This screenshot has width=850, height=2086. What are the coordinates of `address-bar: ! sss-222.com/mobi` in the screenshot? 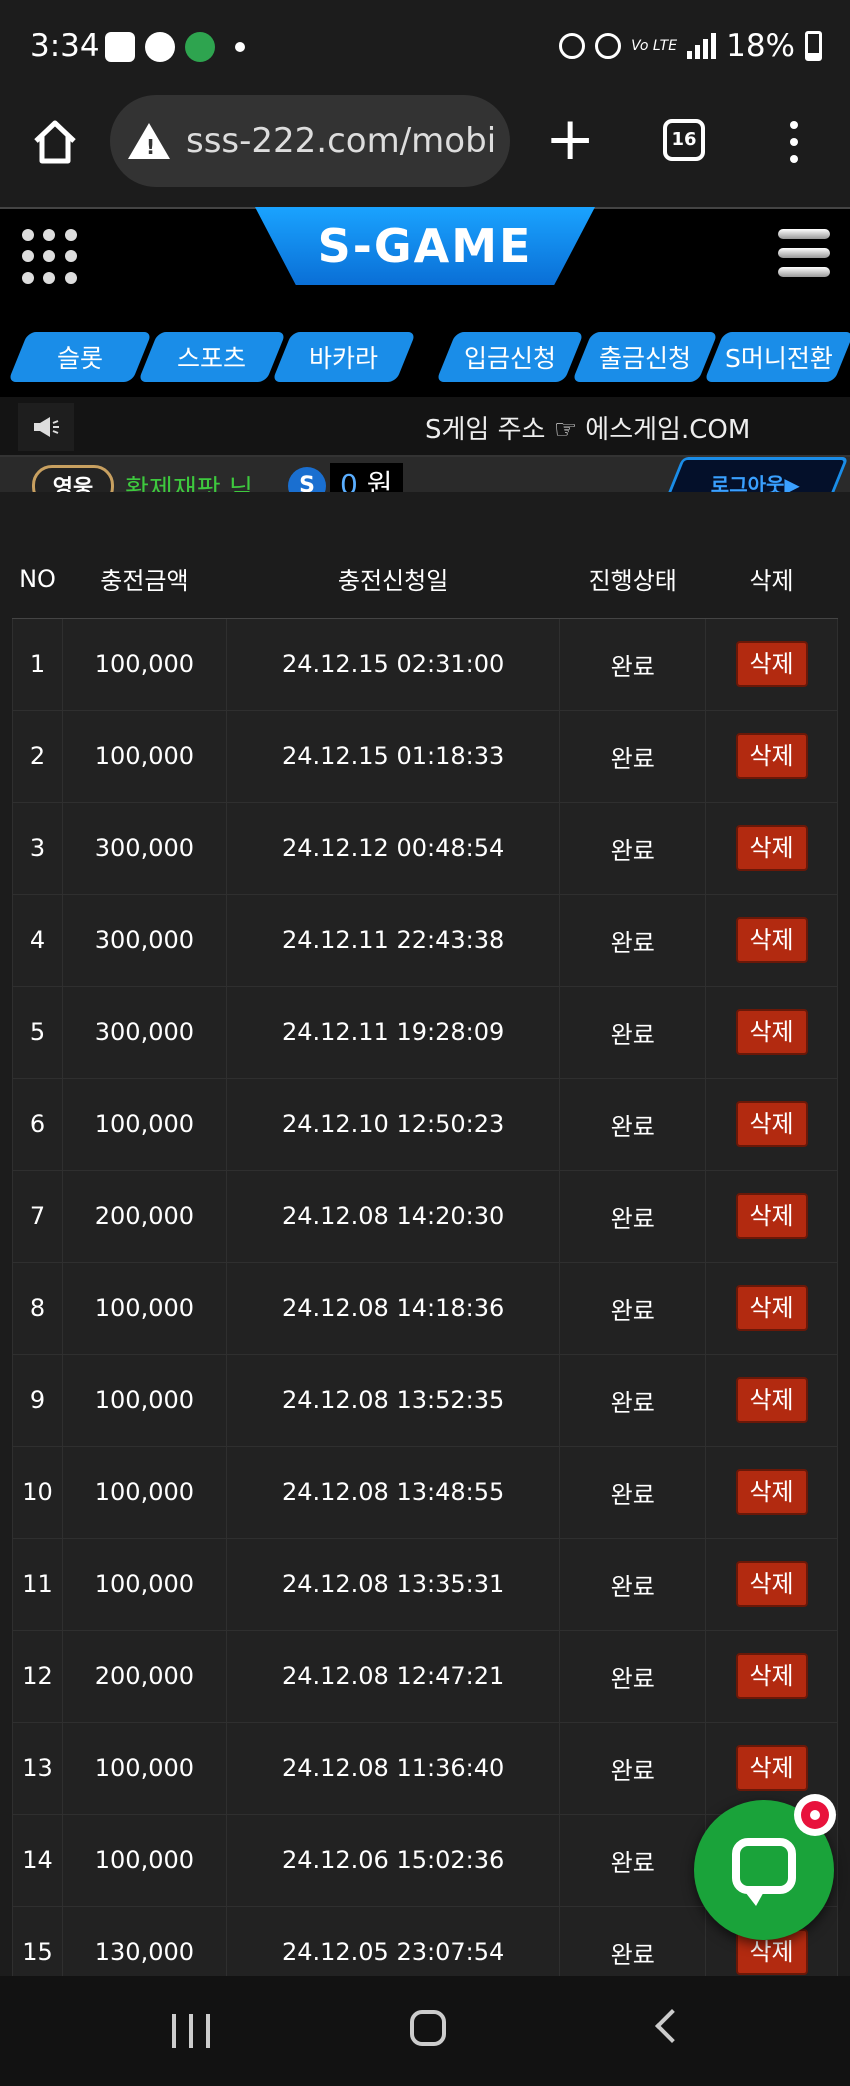 It's located at (310, 141).